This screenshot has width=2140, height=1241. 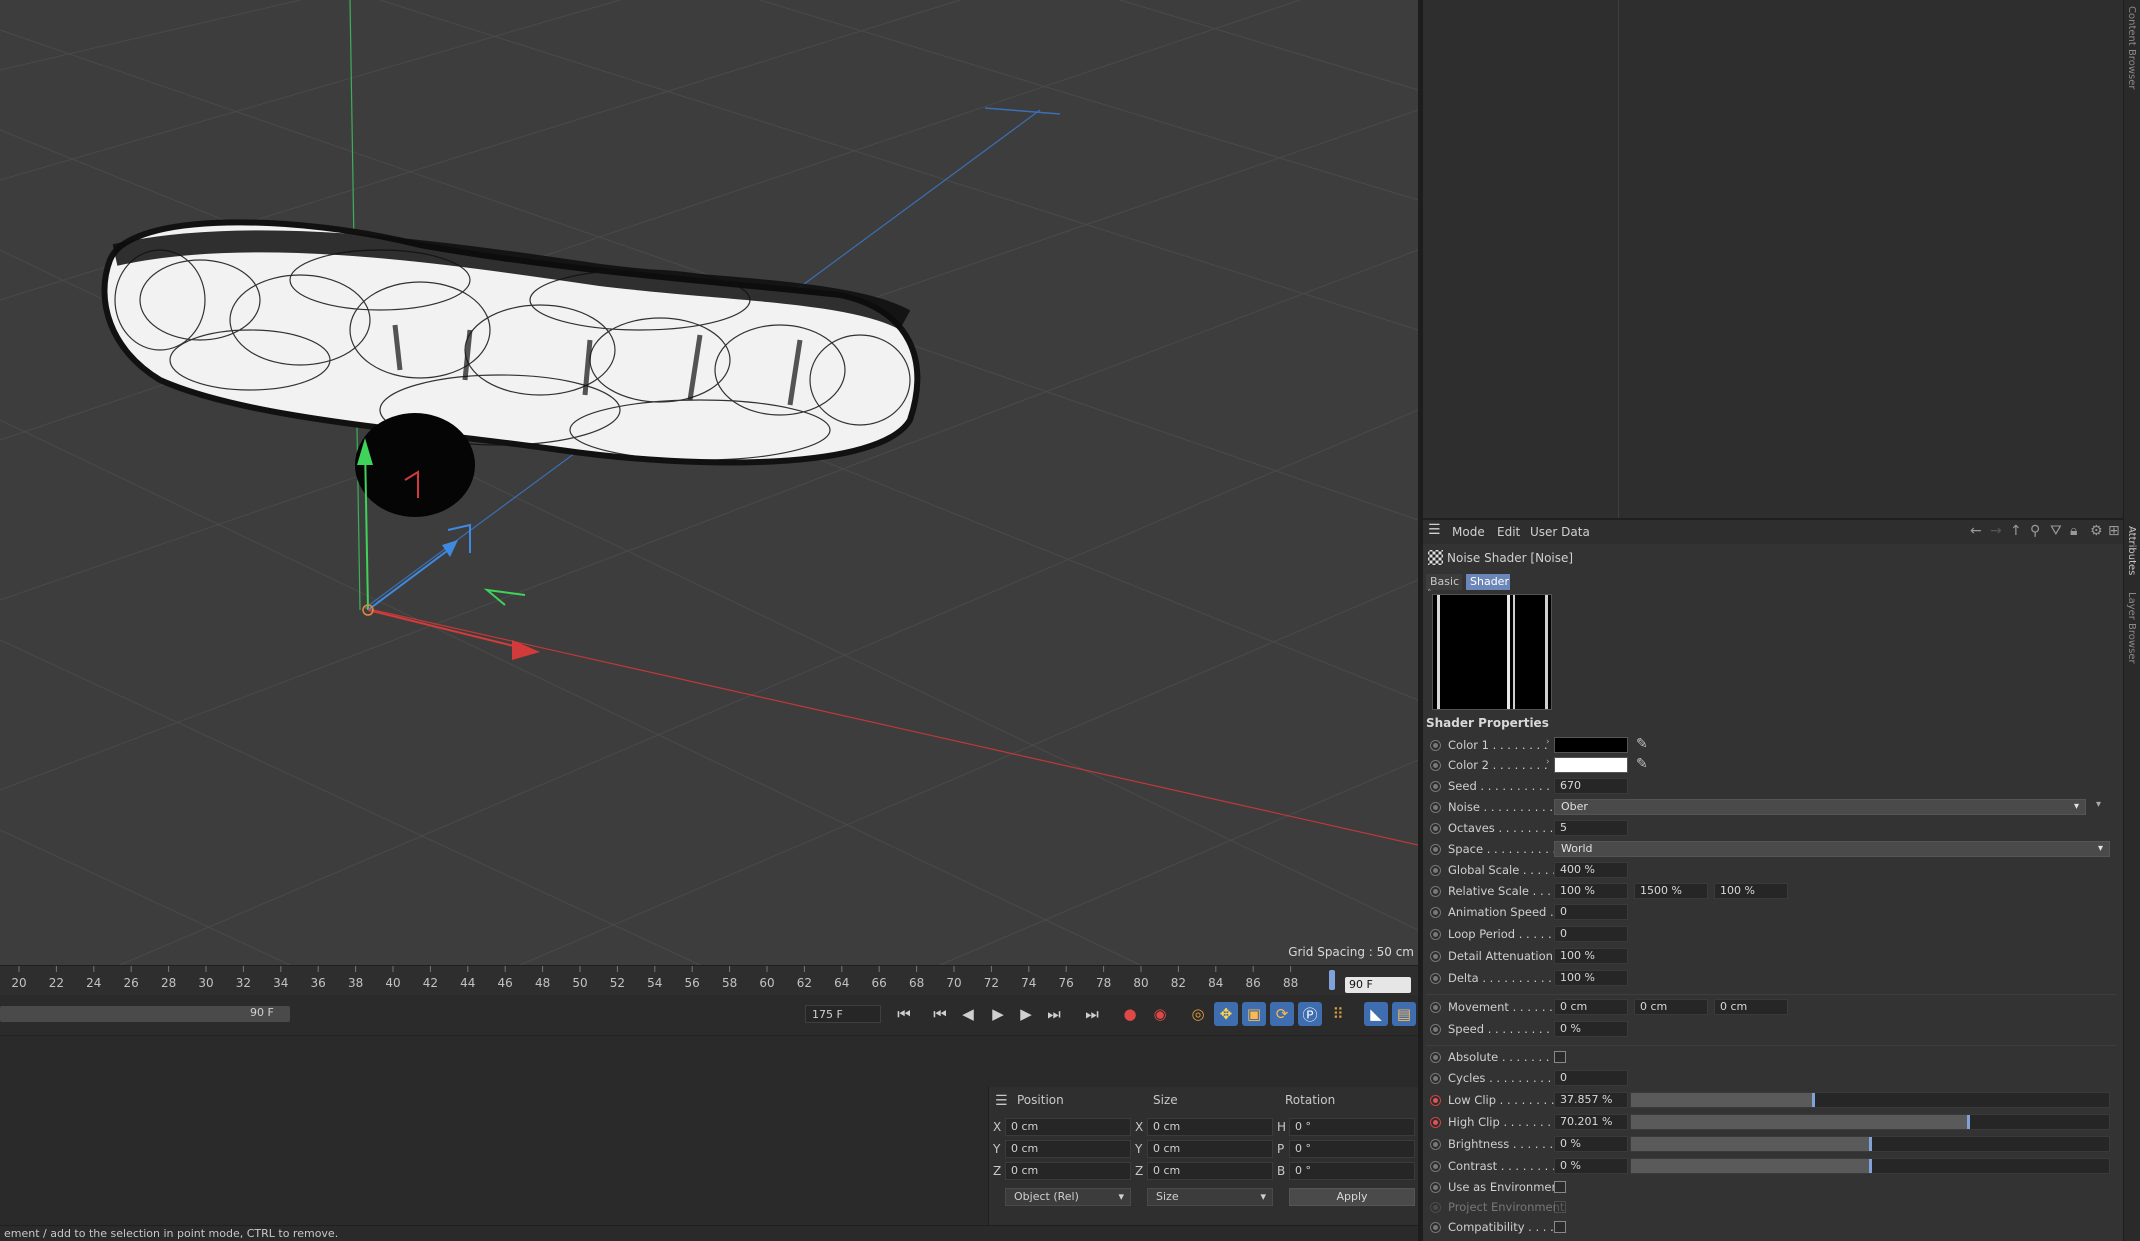 I want to click on back-arrow-icon: ←, so click(x=1976, y=531).